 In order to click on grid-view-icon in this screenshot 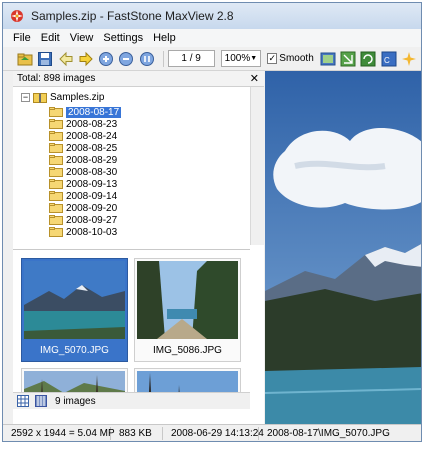, I will do `click(23, 401)`.